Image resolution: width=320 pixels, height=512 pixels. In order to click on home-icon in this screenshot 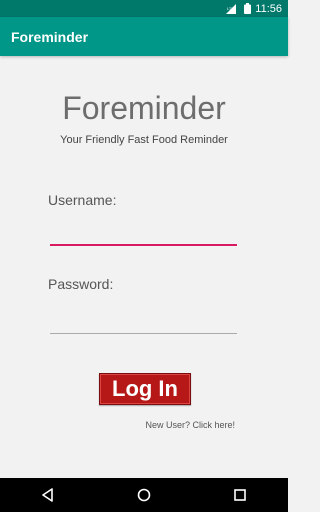, I will do `click(144, 495)`.